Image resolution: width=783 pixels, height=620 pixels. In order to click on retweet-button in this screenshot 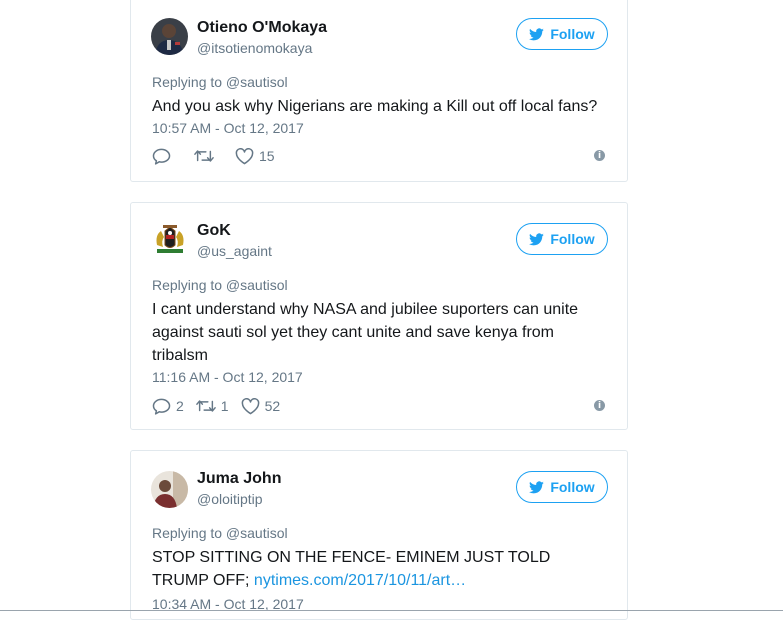, I will do `click(206, 156)`.